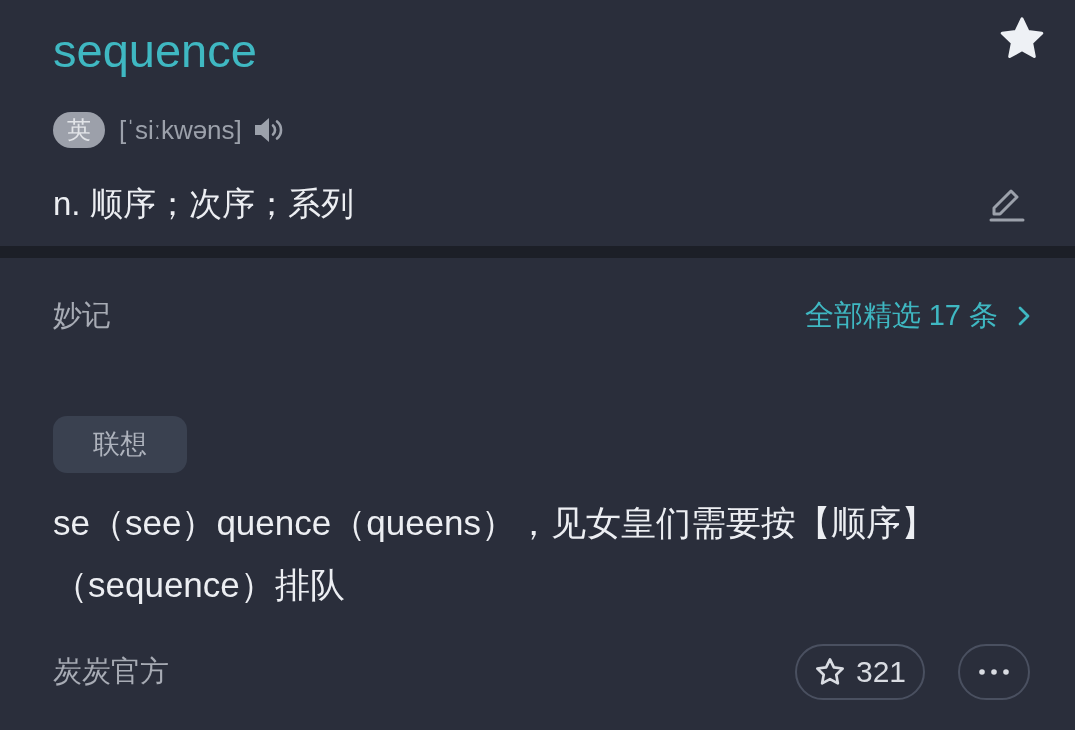 Image resolution: width=1075 pixels, height=730 pixels. I want to click on all-notes-link: 全部精选 17 条, so click(917, 316).